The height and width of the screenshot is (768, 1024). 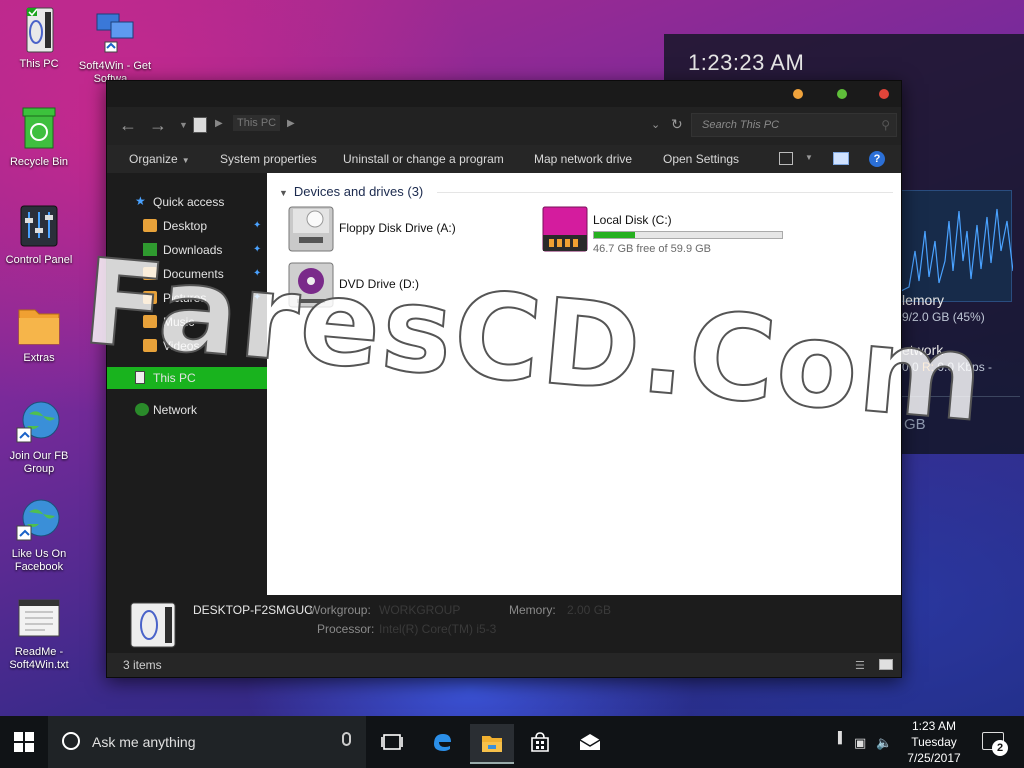 What do you see at coordinates (392, 742) in the screenshot?
I see `task-view-icon` at bounding box center [392, 742].